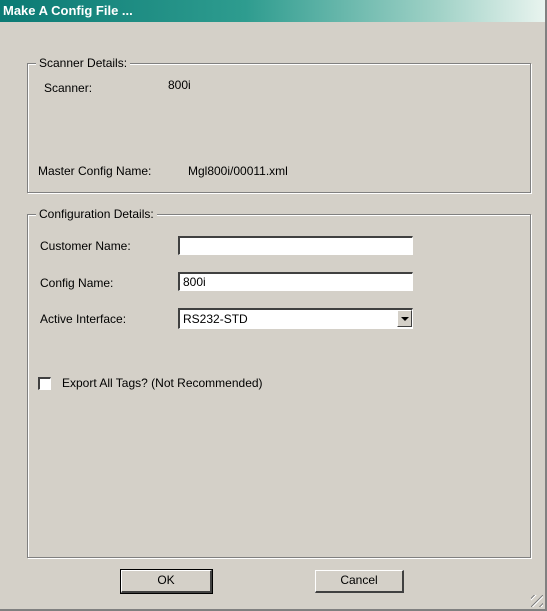  What do you see at coordinates (215, 319) in the screenshot?
I see `active-interface-value: RS232-STD` at bounding box center [215, 319].